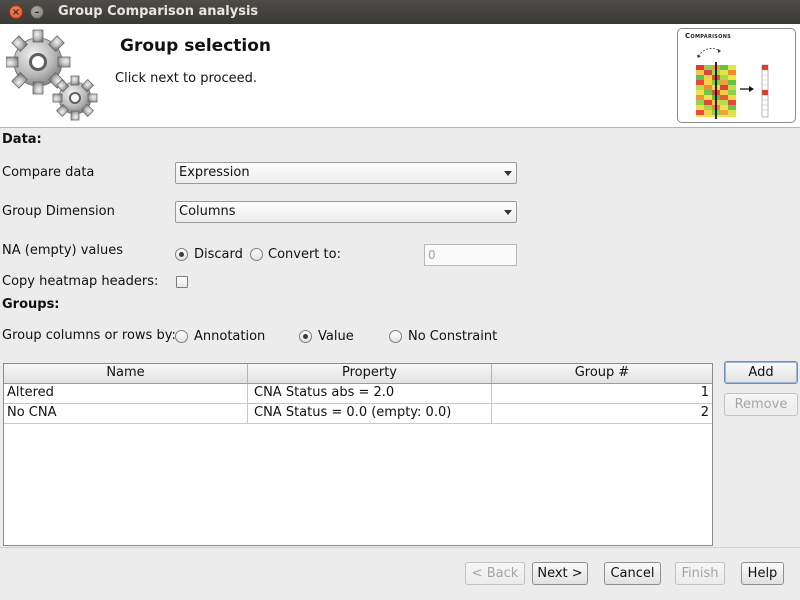 This screenshot has height=600, width=800. What do you see at coordinates (37, 12) in the screenshot?
I see `window-minimize-button: –` at bounding box center [37, 12].